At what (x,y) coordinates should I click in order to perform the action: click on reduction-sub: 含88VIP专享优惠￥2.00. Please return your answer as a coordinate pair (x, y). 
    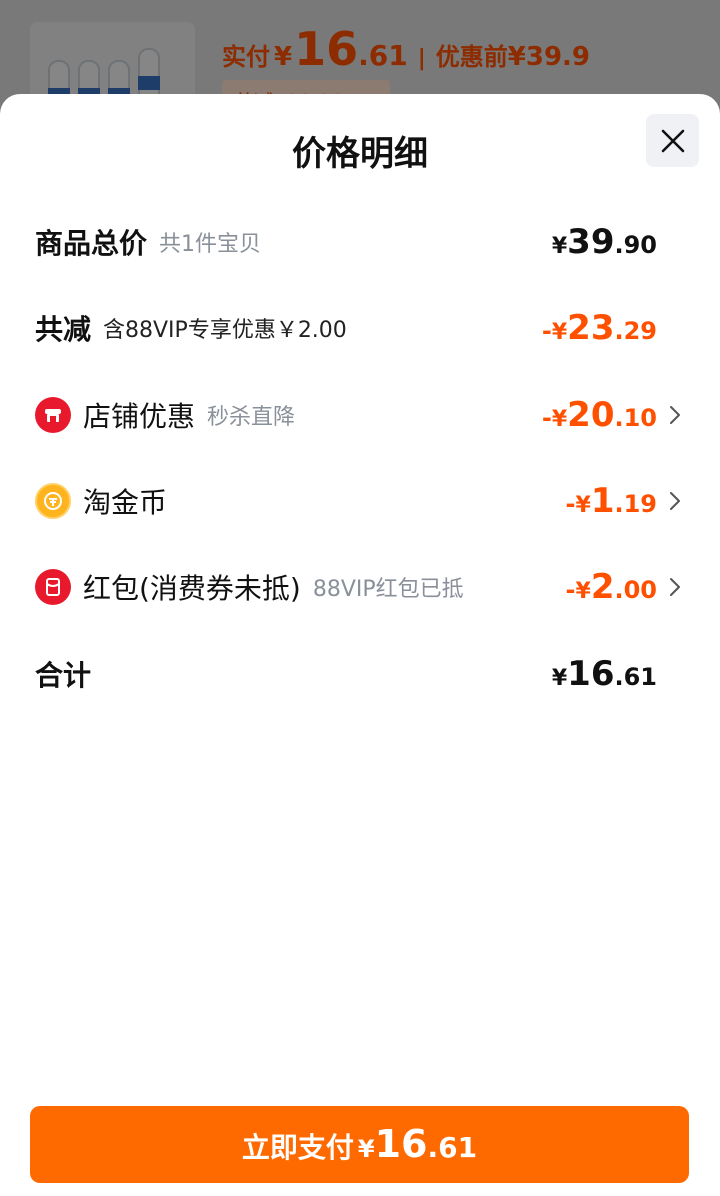
    Looking at the image, I should click on (225, 330).